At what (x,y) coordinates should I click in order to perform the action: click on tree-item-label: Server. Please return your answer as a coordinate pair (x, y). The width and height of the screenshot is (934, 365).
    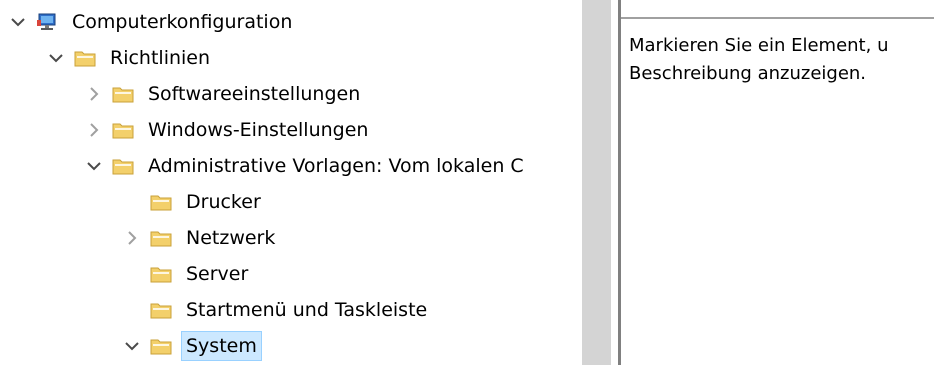
    Looking at the image, I should click on (217, 274).